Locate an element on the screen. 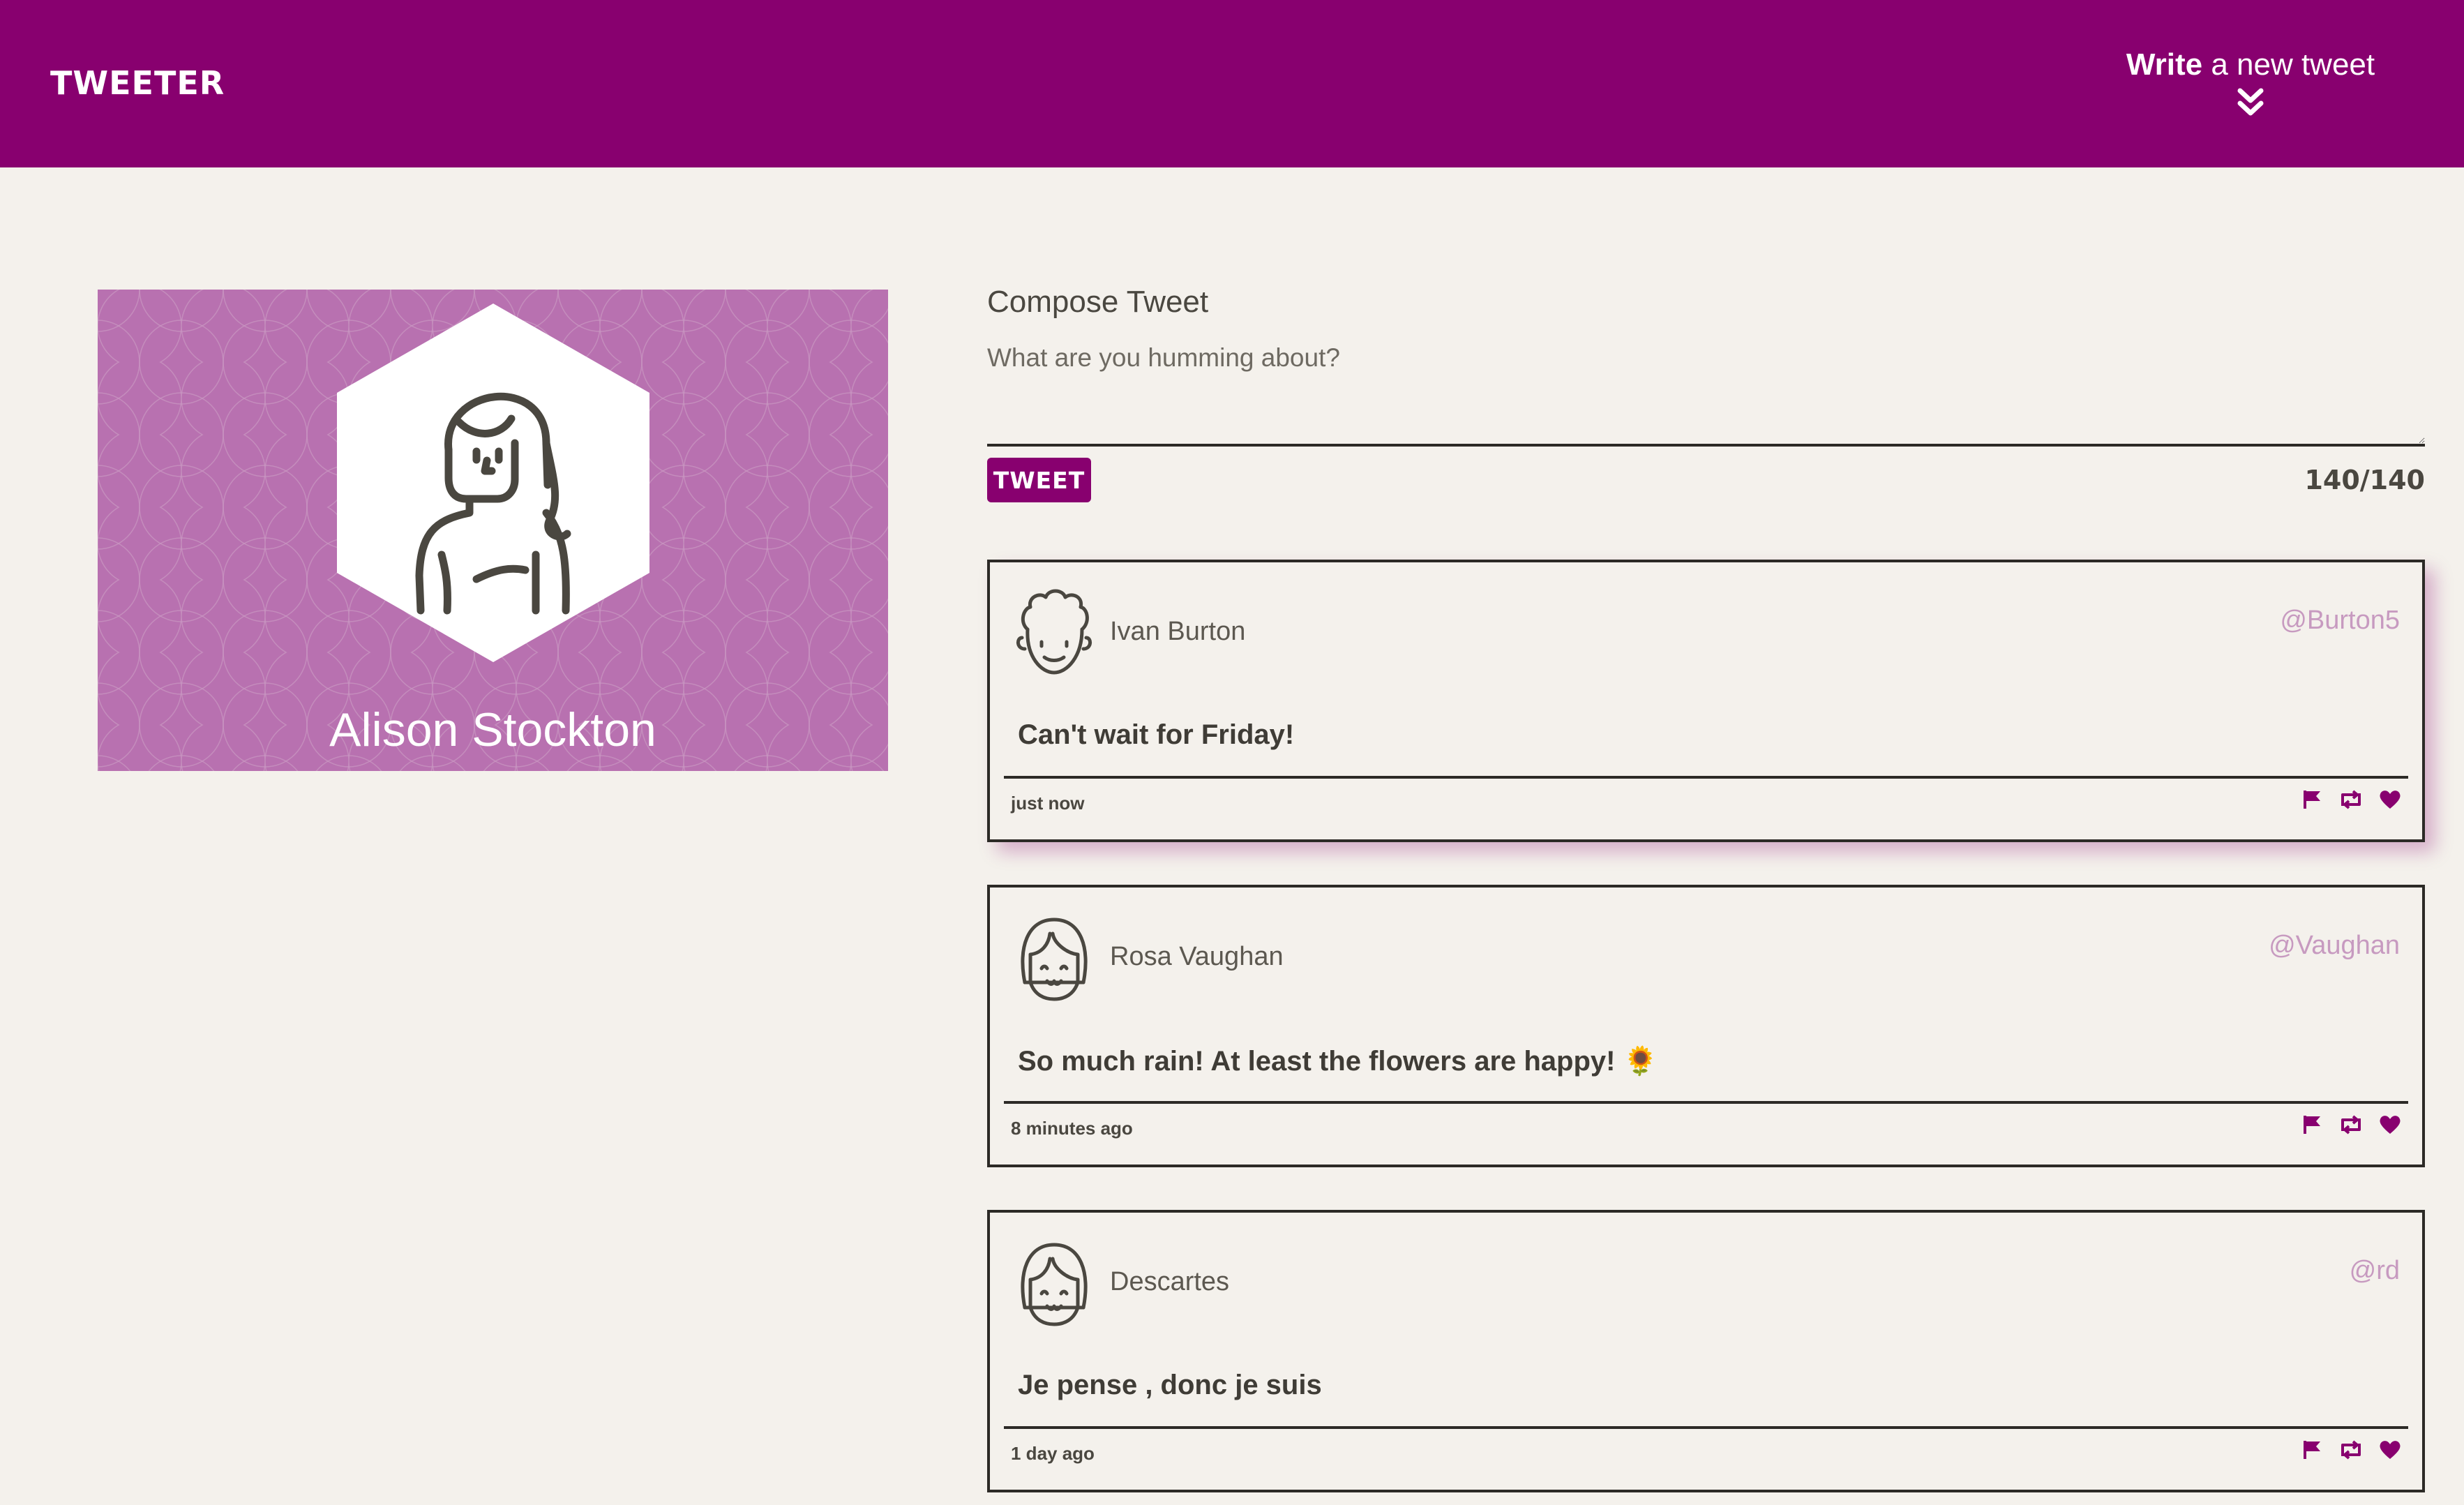 The image size is (2464, 1505). curly-hair-face-icon is located at coordinates (1054, 632).